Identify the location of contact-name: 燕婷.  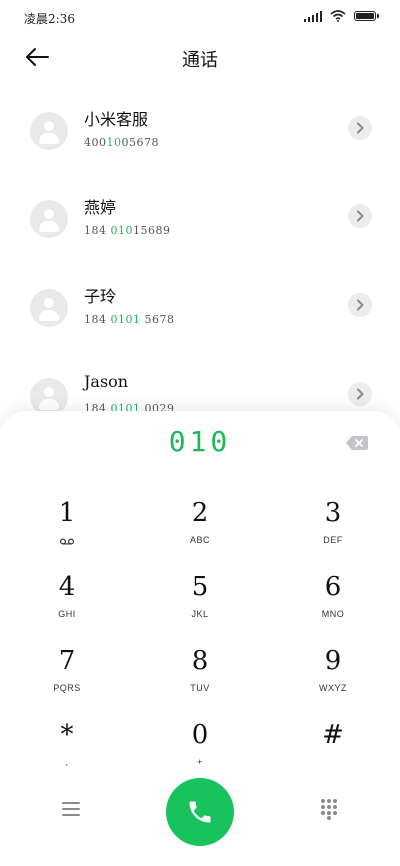
(100, 207).